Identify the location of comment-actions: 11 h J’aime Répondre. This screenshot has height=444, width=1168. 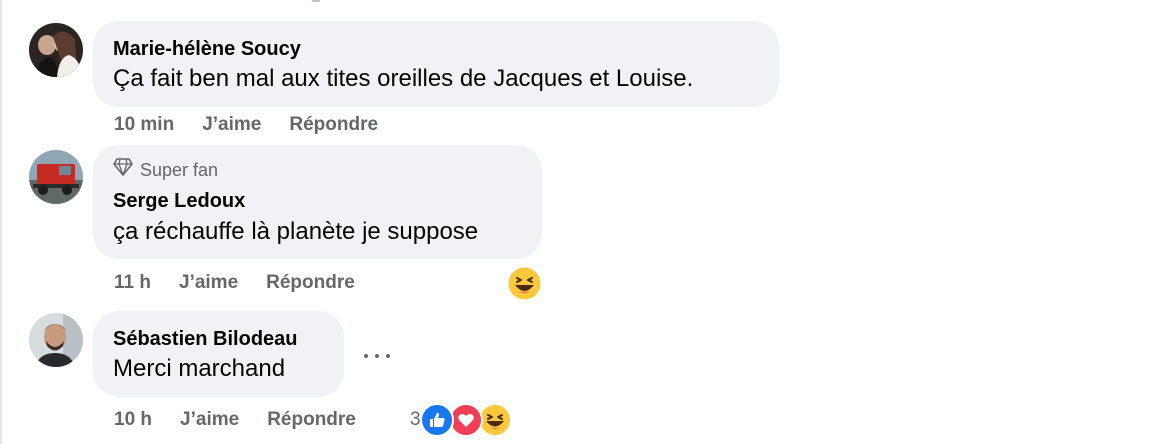
(234, 283).